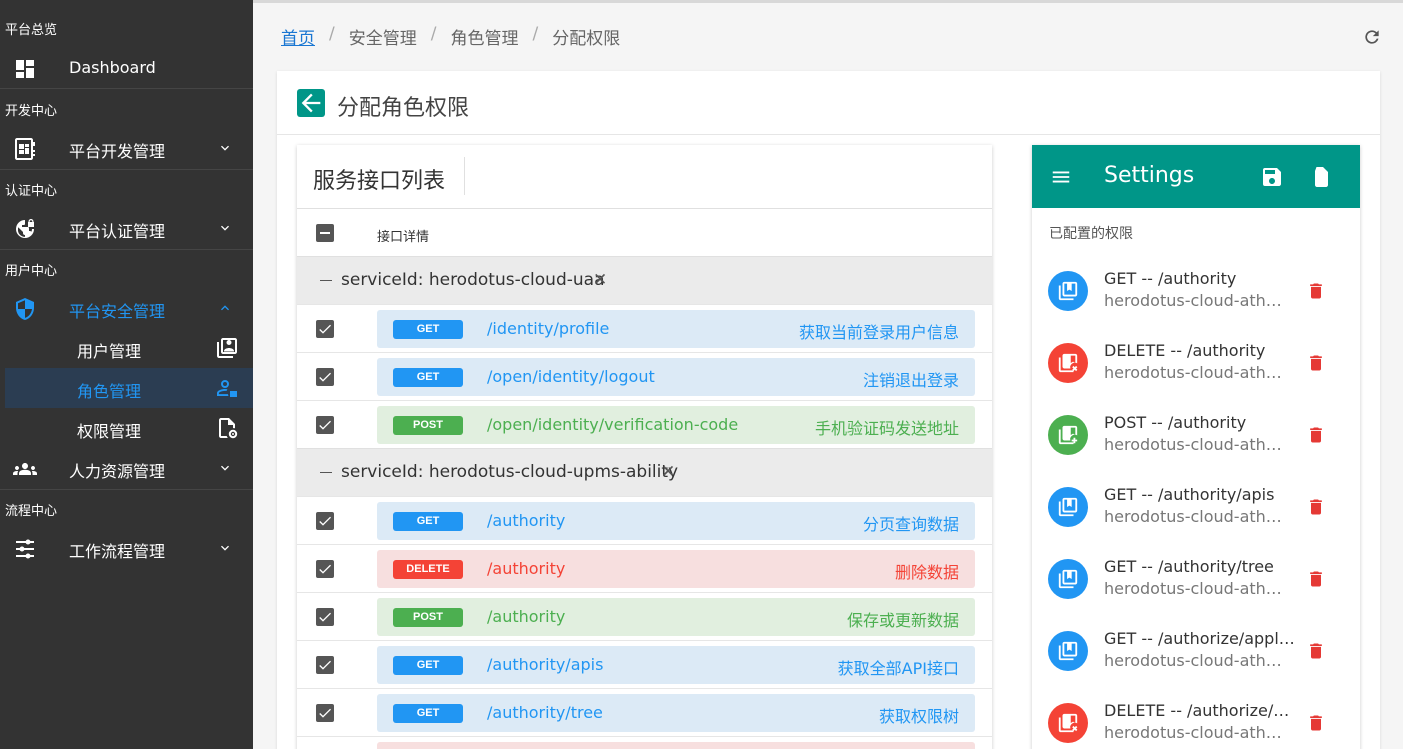 Image resolution: width=1403 pixels, height=749 pixels. I want to click on sidebar-item-user-mgmt: 用户管理, so click(129, 348).